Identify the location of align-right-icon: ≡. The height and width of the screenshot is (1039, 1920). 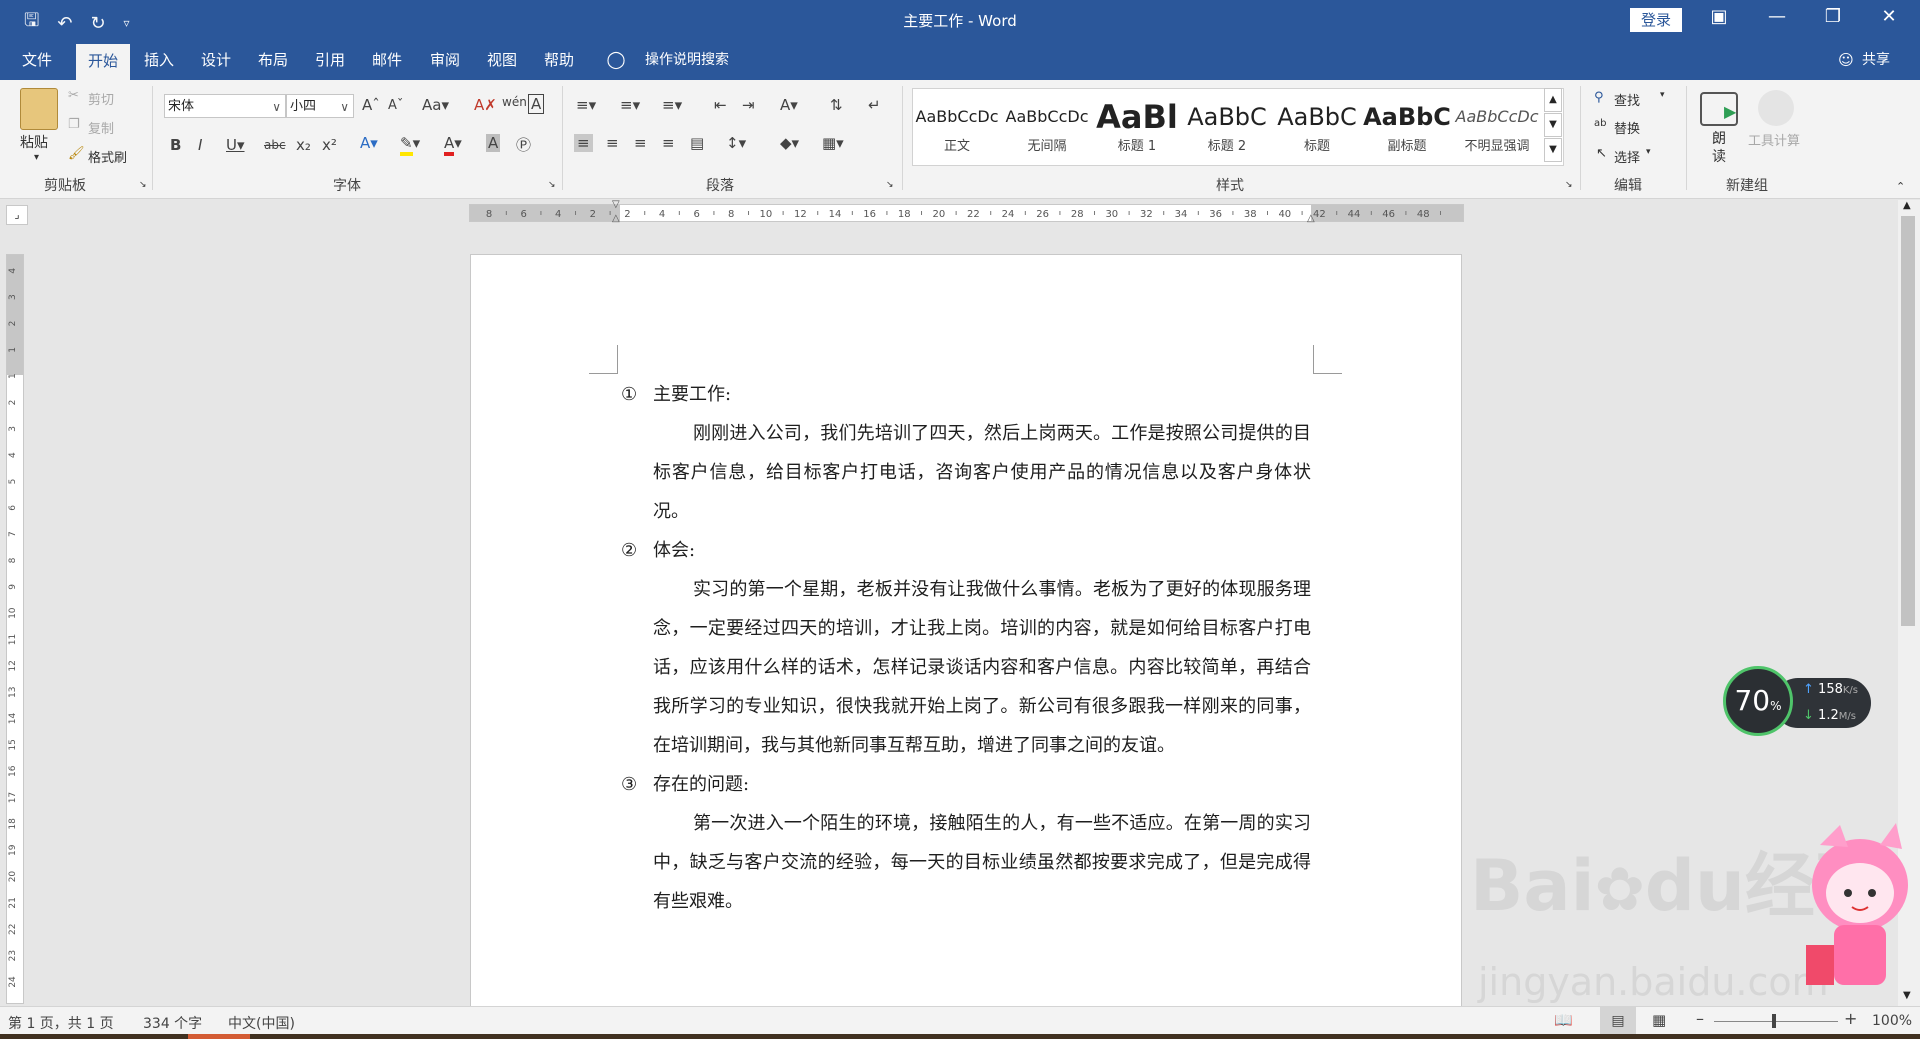
(640, 143).